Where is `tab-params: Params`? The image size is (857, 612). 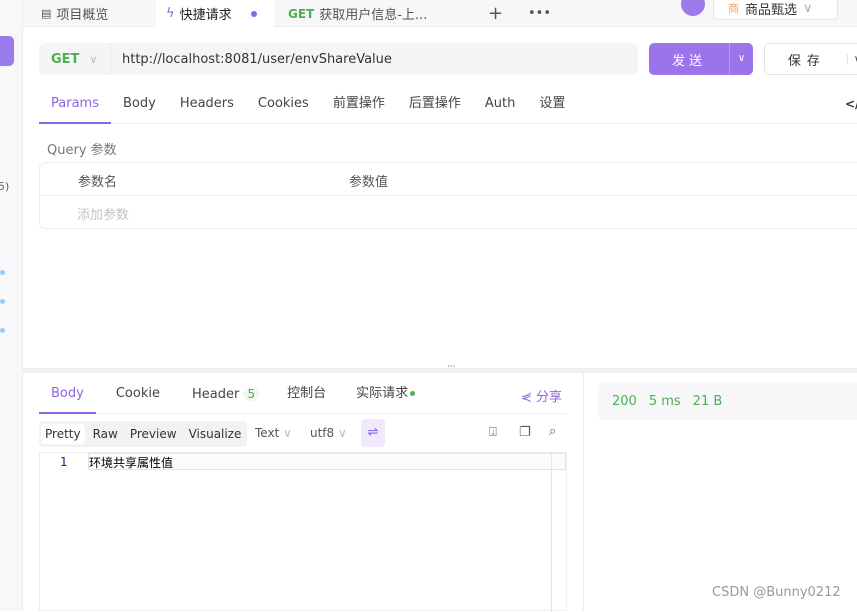 tab-params: Params is located at coordinates (75, 106).